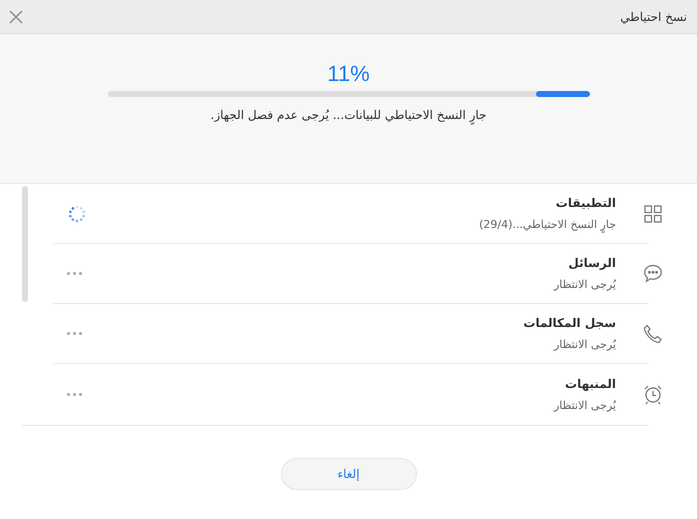 This screenshot has height=519, width=697. Describe the element at coordinates (569, 323) in the screenshot. I see `item-name: سجل المكالمات` at that location.